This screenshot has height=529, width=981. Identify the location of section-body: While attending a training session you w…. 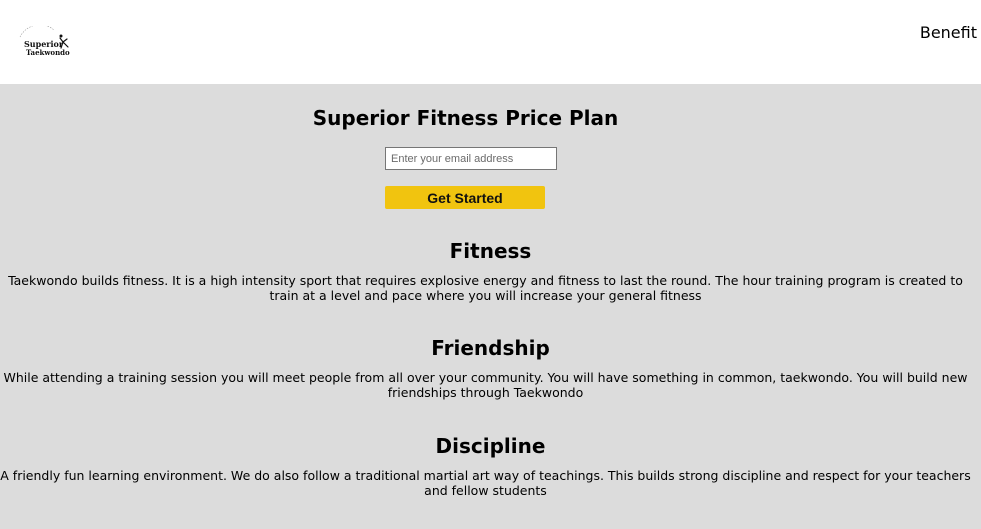
(485, 385).